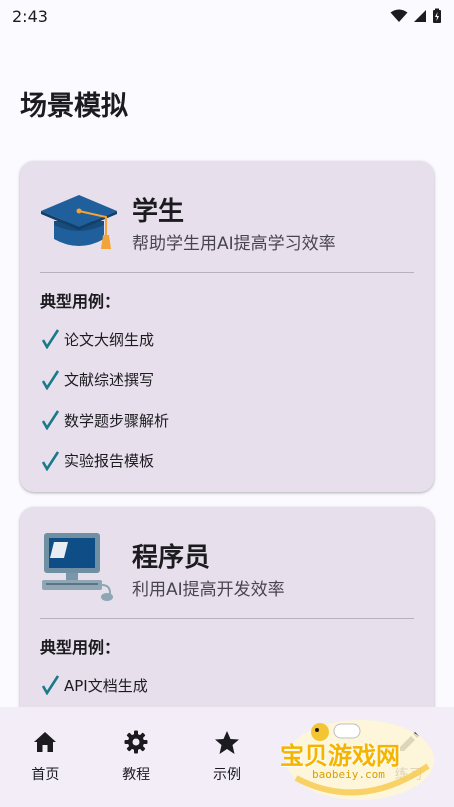 The image size is (454, 807). Describe the element at coordinates (117, 420) in the screenshot. I see `use-case-label: 数学题步骤解析` at that location.